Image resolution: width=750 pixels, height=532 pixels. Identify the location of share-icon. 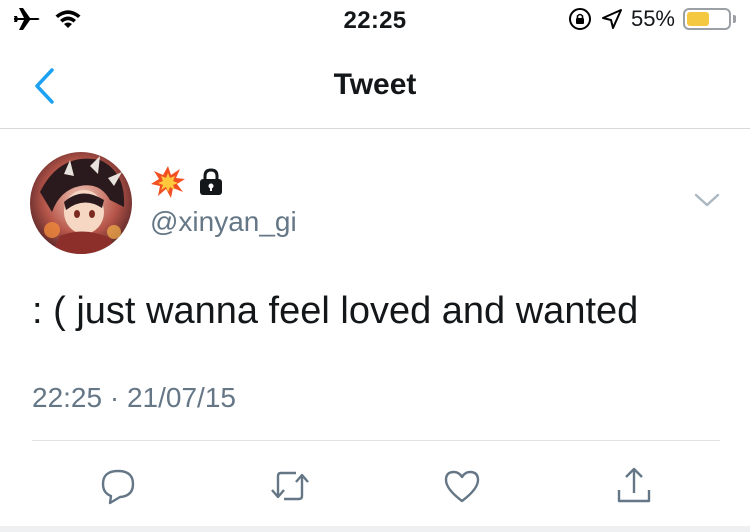
(634, 486).